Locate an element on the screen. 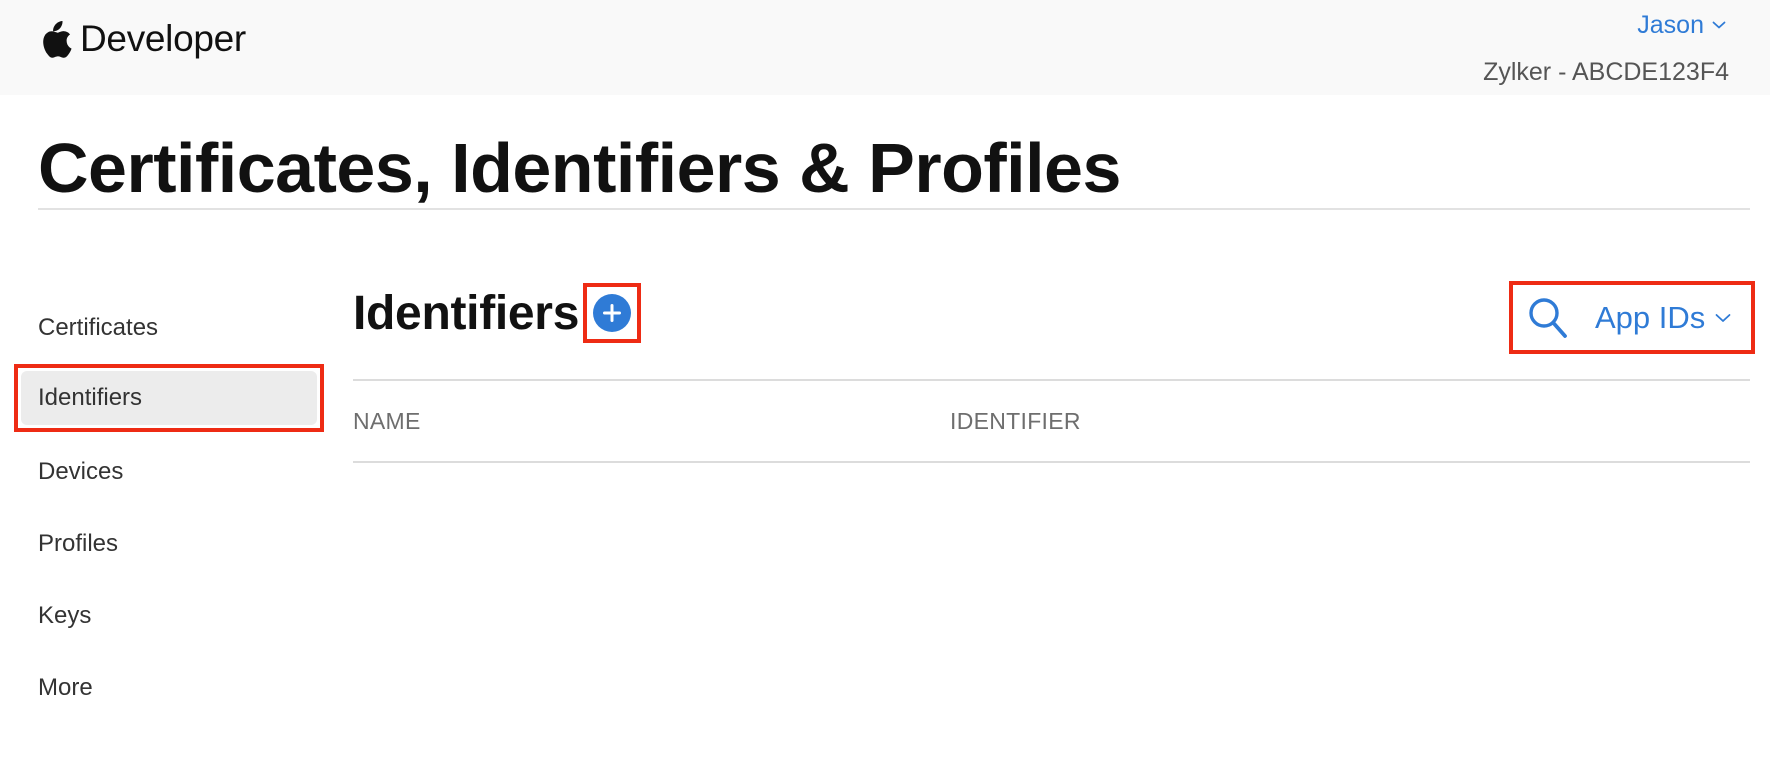 Image resolution: width=1770 pixels, height=776 pixels. filter-controls: App IDs is located at coordinates (1632, 317).